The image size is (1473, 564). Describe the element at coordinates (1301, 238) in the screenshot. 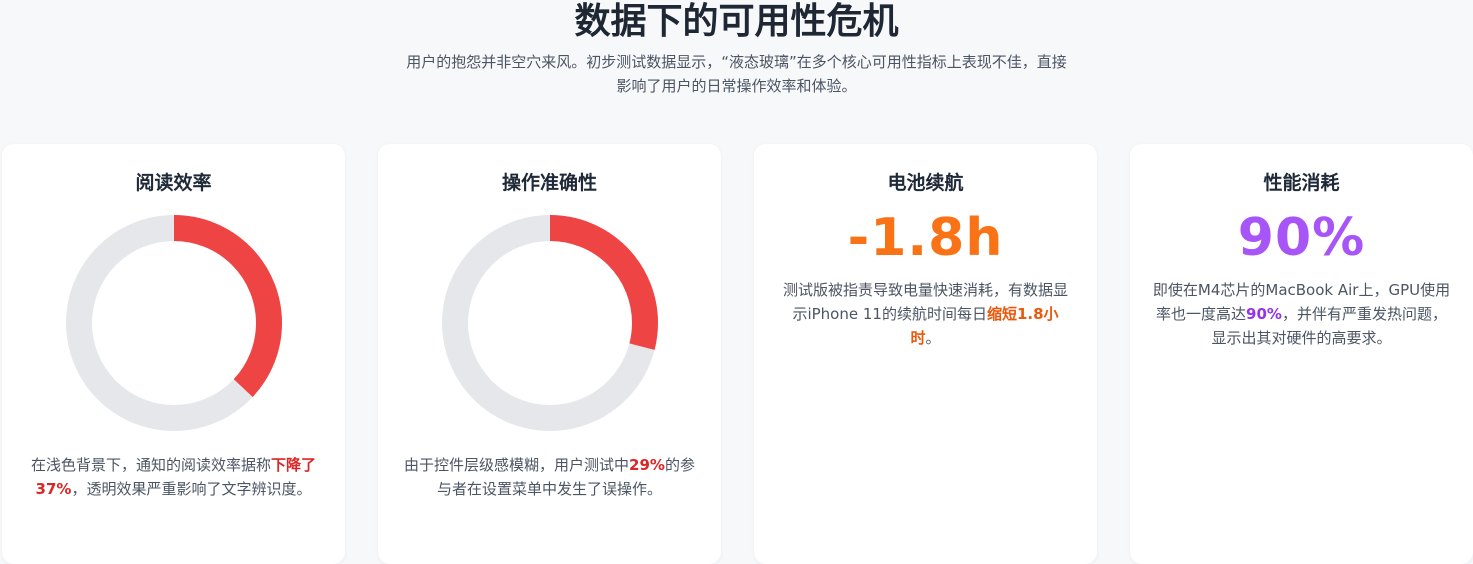

I see `performance-stat-value: 90%` at that location.